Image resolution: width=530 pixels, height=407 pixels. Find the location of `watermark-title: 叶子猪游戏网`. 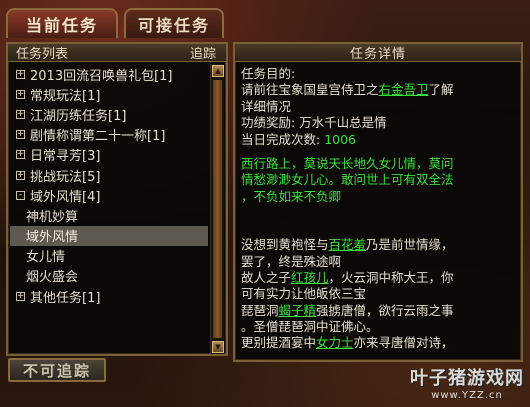

watermark-title: 叶子猪游戏网 is located at coordinates (467, 378).